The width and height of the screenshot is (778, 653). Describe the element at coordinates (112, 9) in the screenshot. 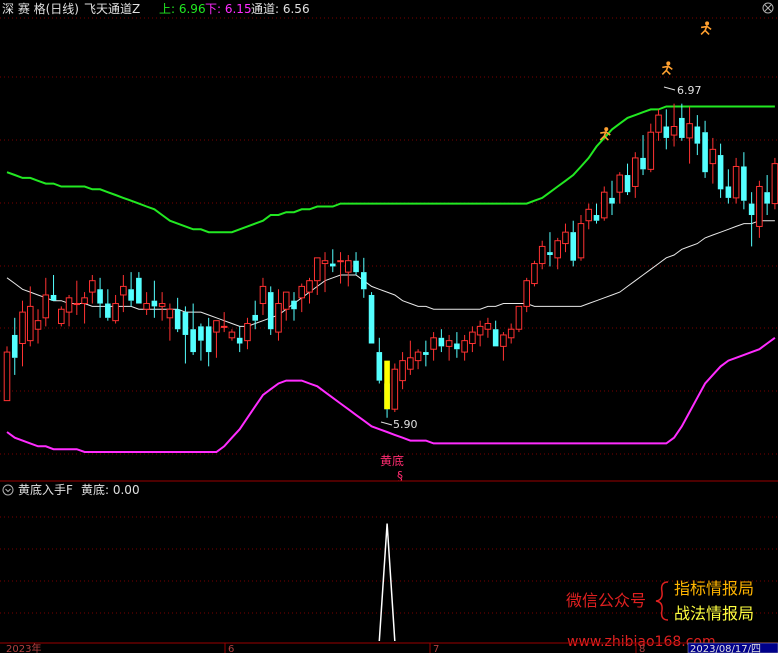

I see `indicator-name: 飞天通道Z` at that location.